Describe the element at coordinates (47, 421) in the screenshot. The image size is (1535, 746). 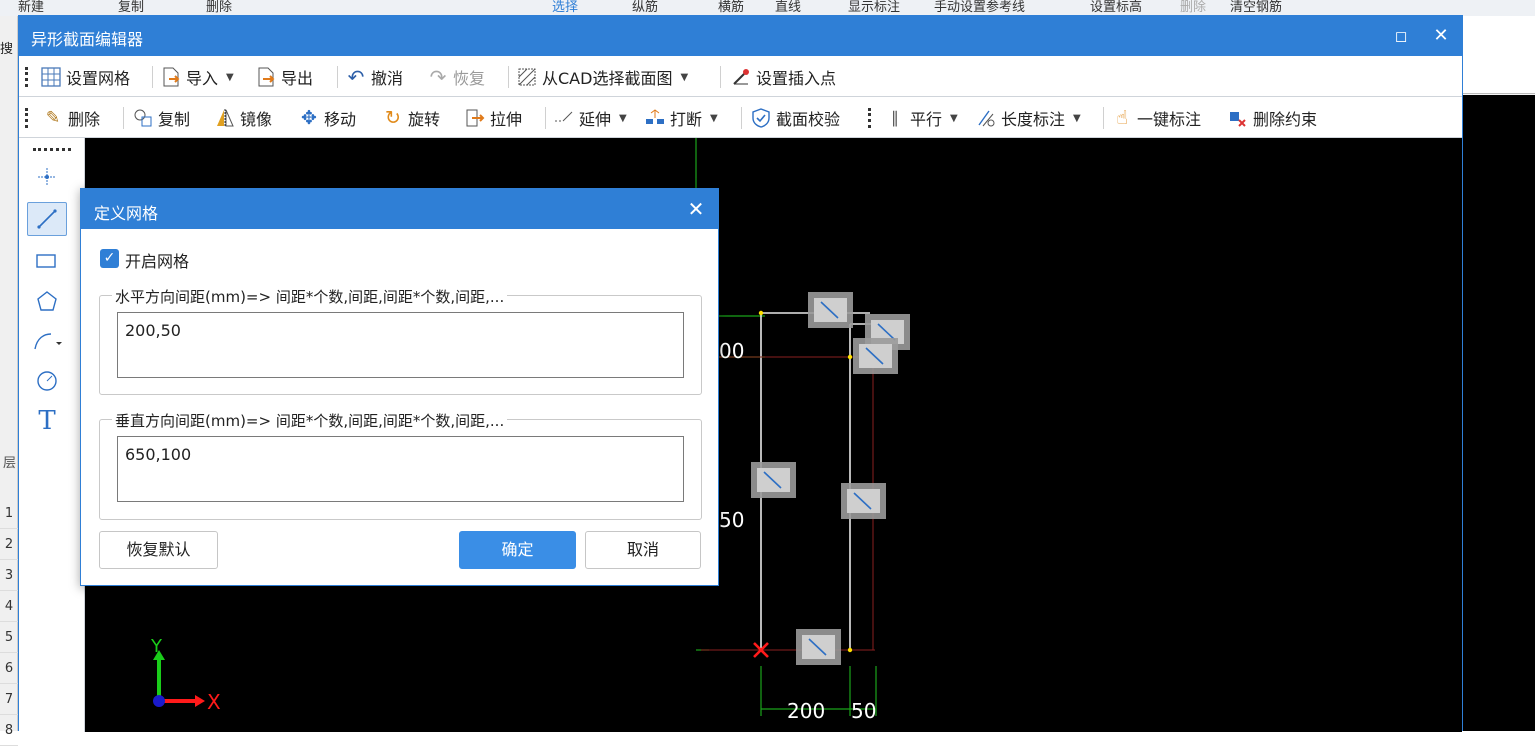
I see `text-tool-icon: T` at that location.